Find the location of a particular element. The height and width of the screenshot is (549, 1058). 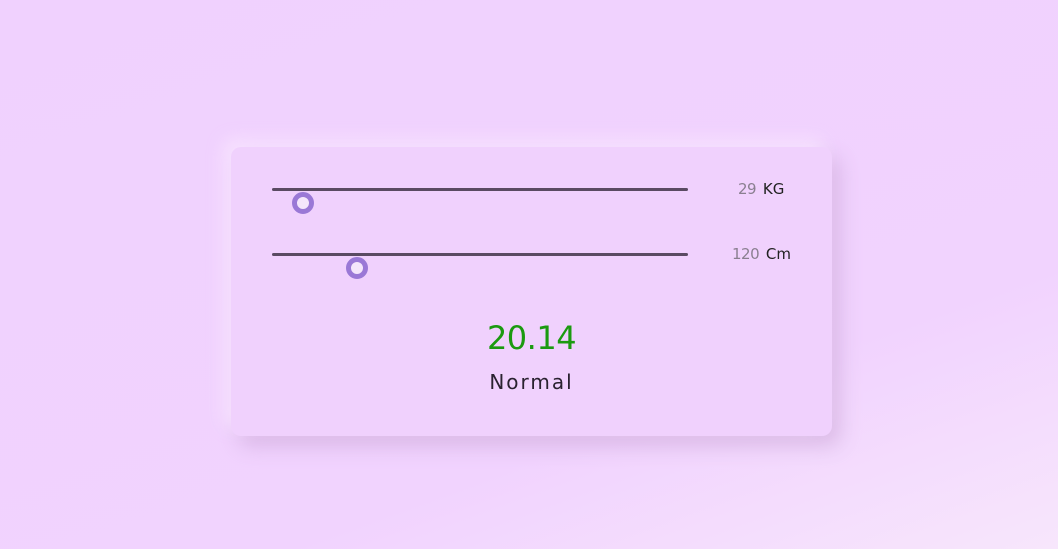

height-readout: 120 Cm is located at coordinates (761, 254).